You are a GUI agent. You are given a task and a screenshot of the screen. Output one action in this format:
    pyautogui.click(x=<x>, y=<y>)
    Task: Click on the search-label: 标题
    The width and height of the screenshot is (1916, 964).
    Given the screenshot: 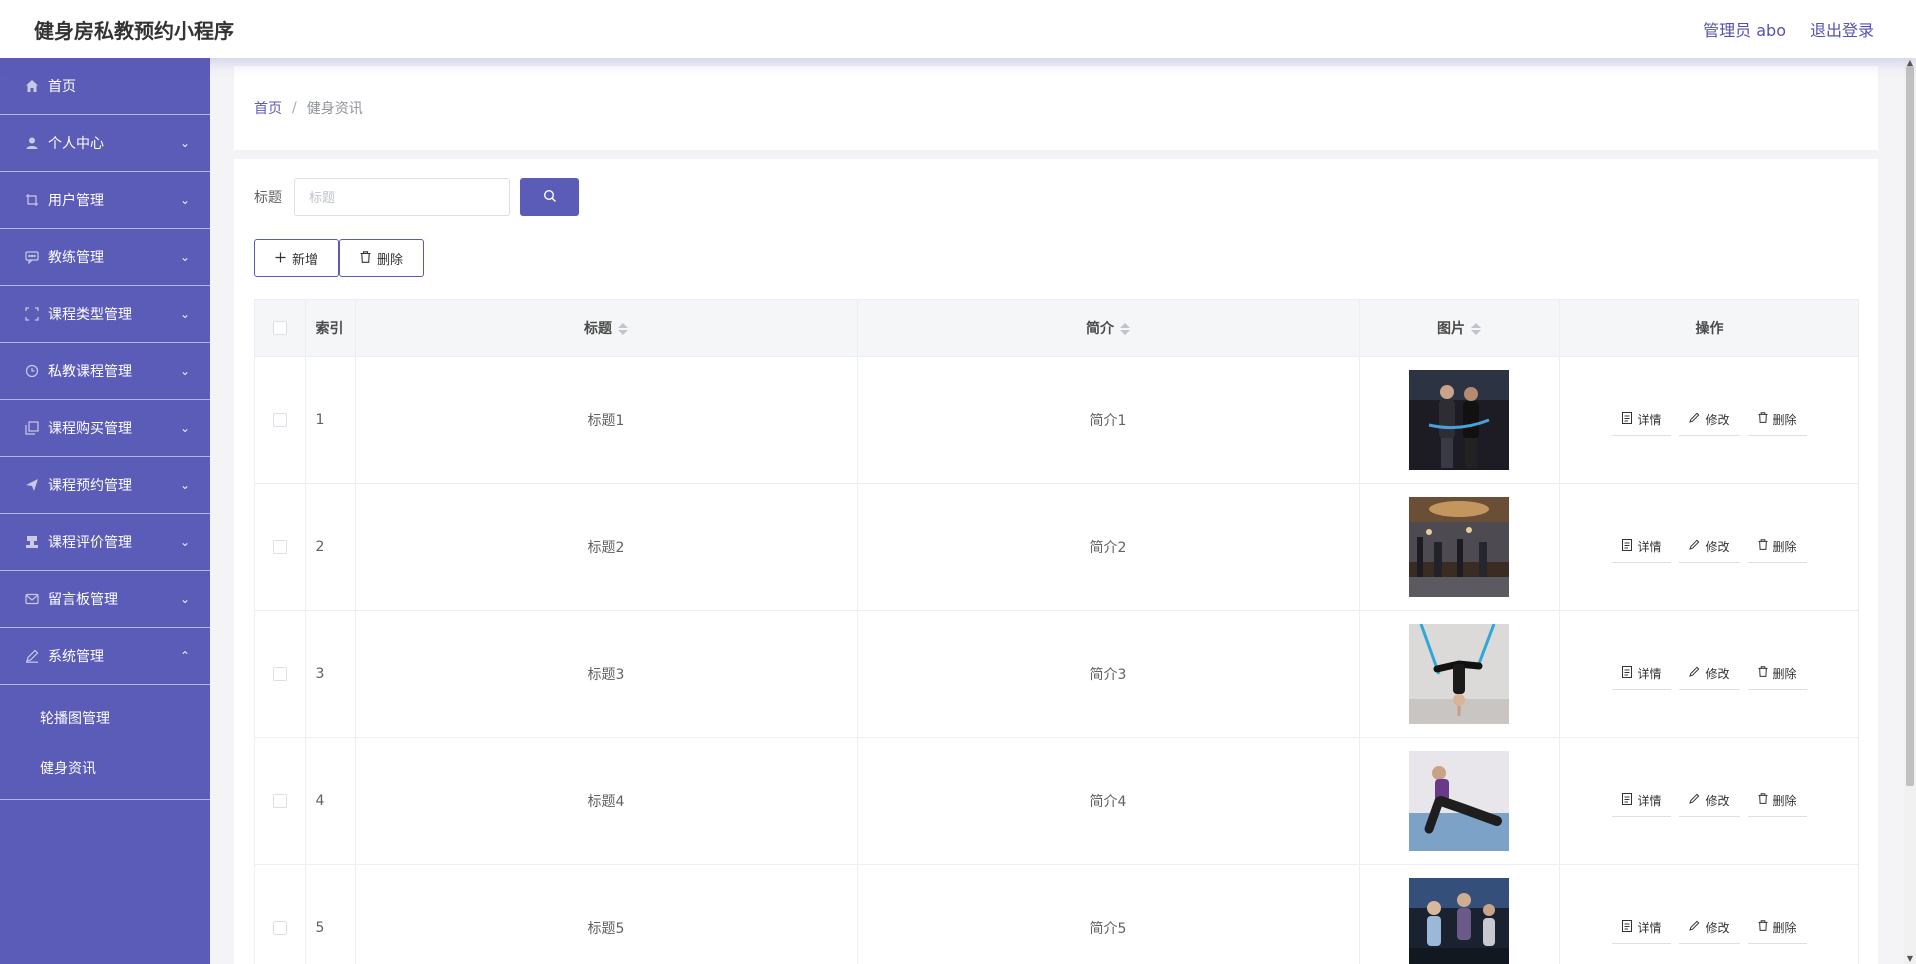 What is the action you would take?
    pyautogui.click(x=268, y=198)
    